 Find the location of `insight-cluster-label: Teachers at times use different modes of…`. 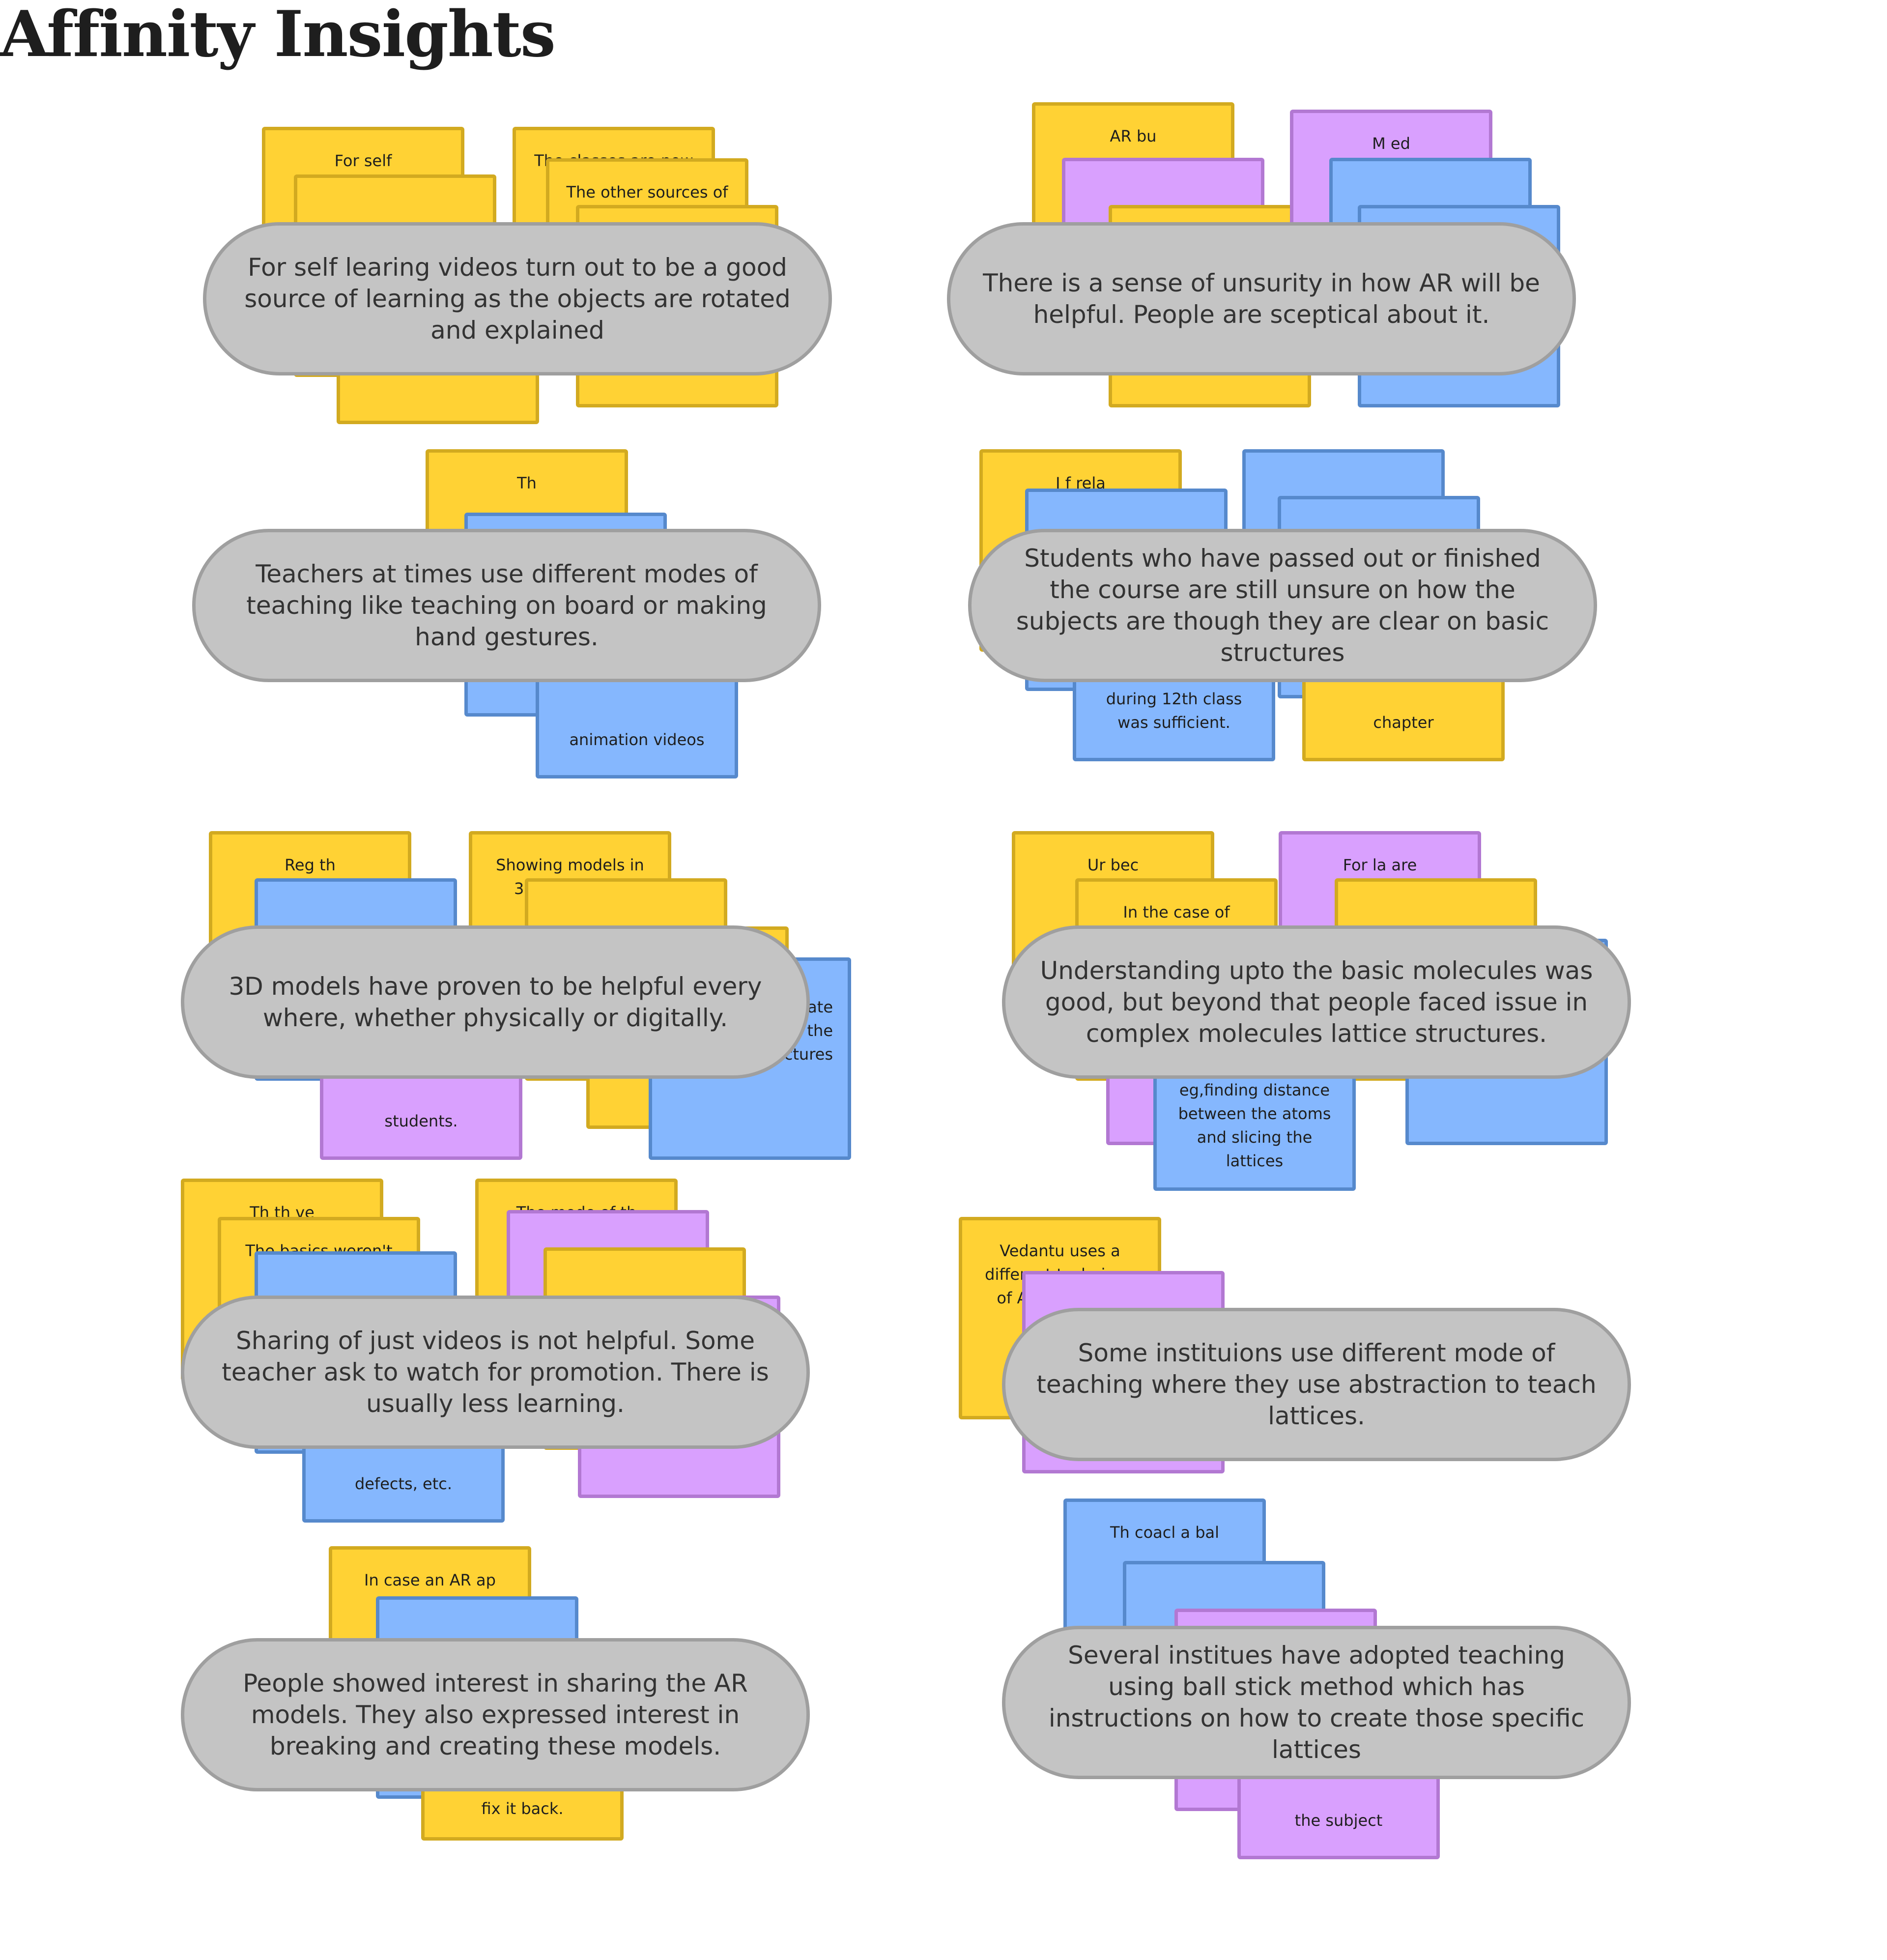

insight-cluster-label: Teachers at times use different modes of… is located at coordinates (506, 606).